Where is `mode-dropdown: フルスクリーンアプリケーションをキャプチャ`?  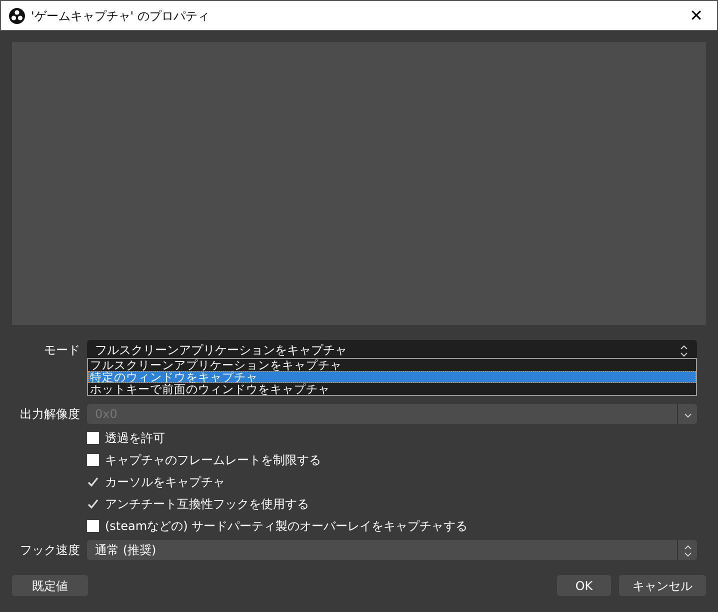 mode-dropdown: フルスクリーンアプリケーションをキャプチャ is located at coordinates (392, 350).